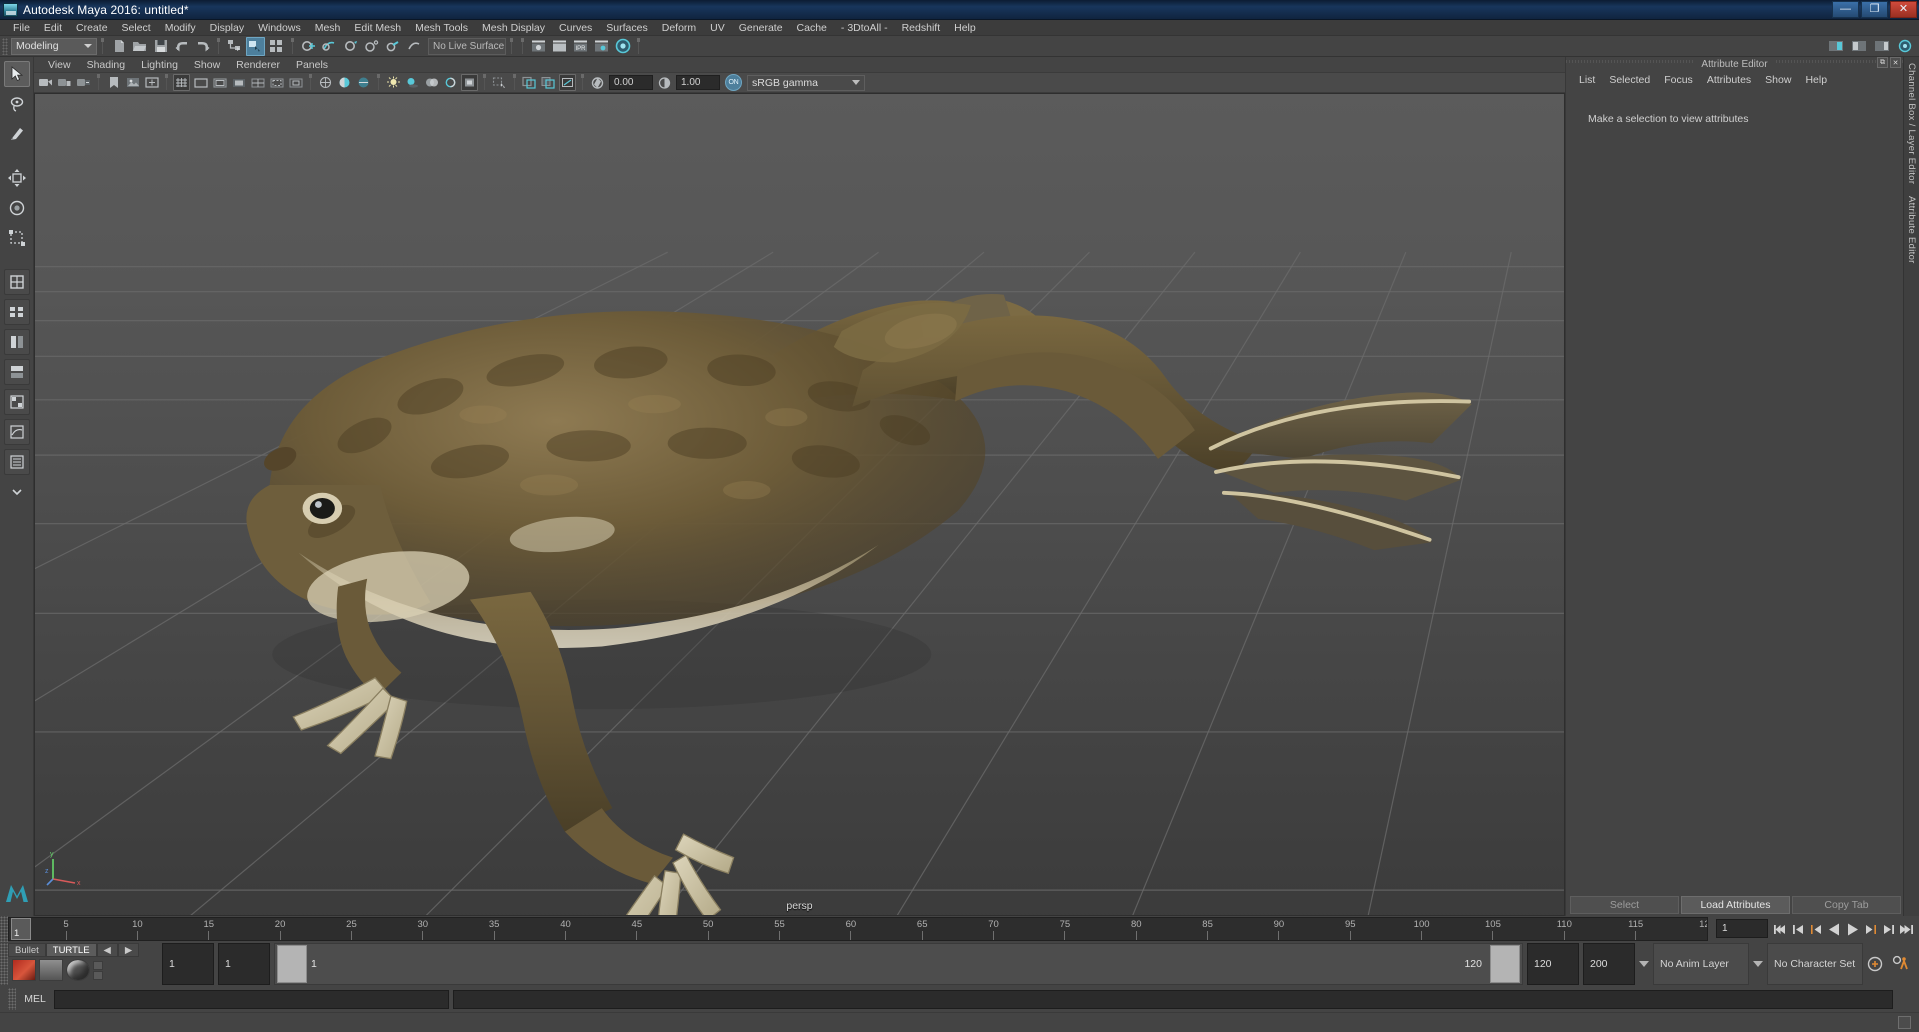 The image size is (1919, 1032). I want to click on shaded-wireframe-icon, so click(363, 82).